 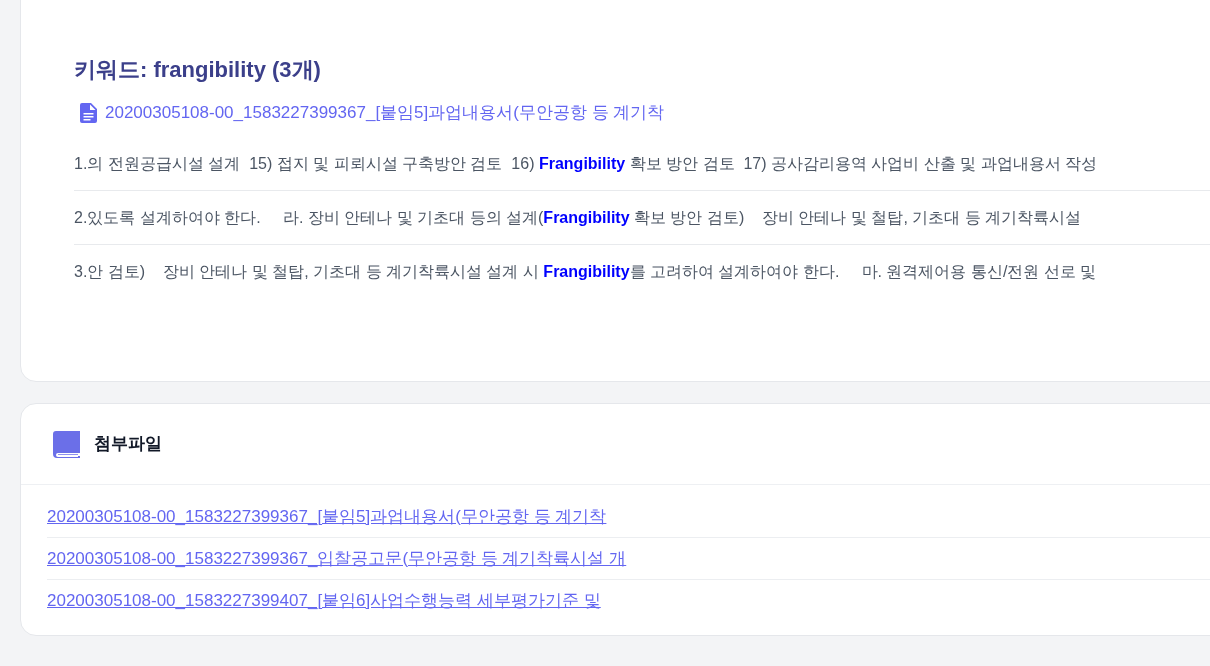 What do you see at coordinates (88, 113) in the screenshot?
I see `document-icon` at bounding box center [88, 113].